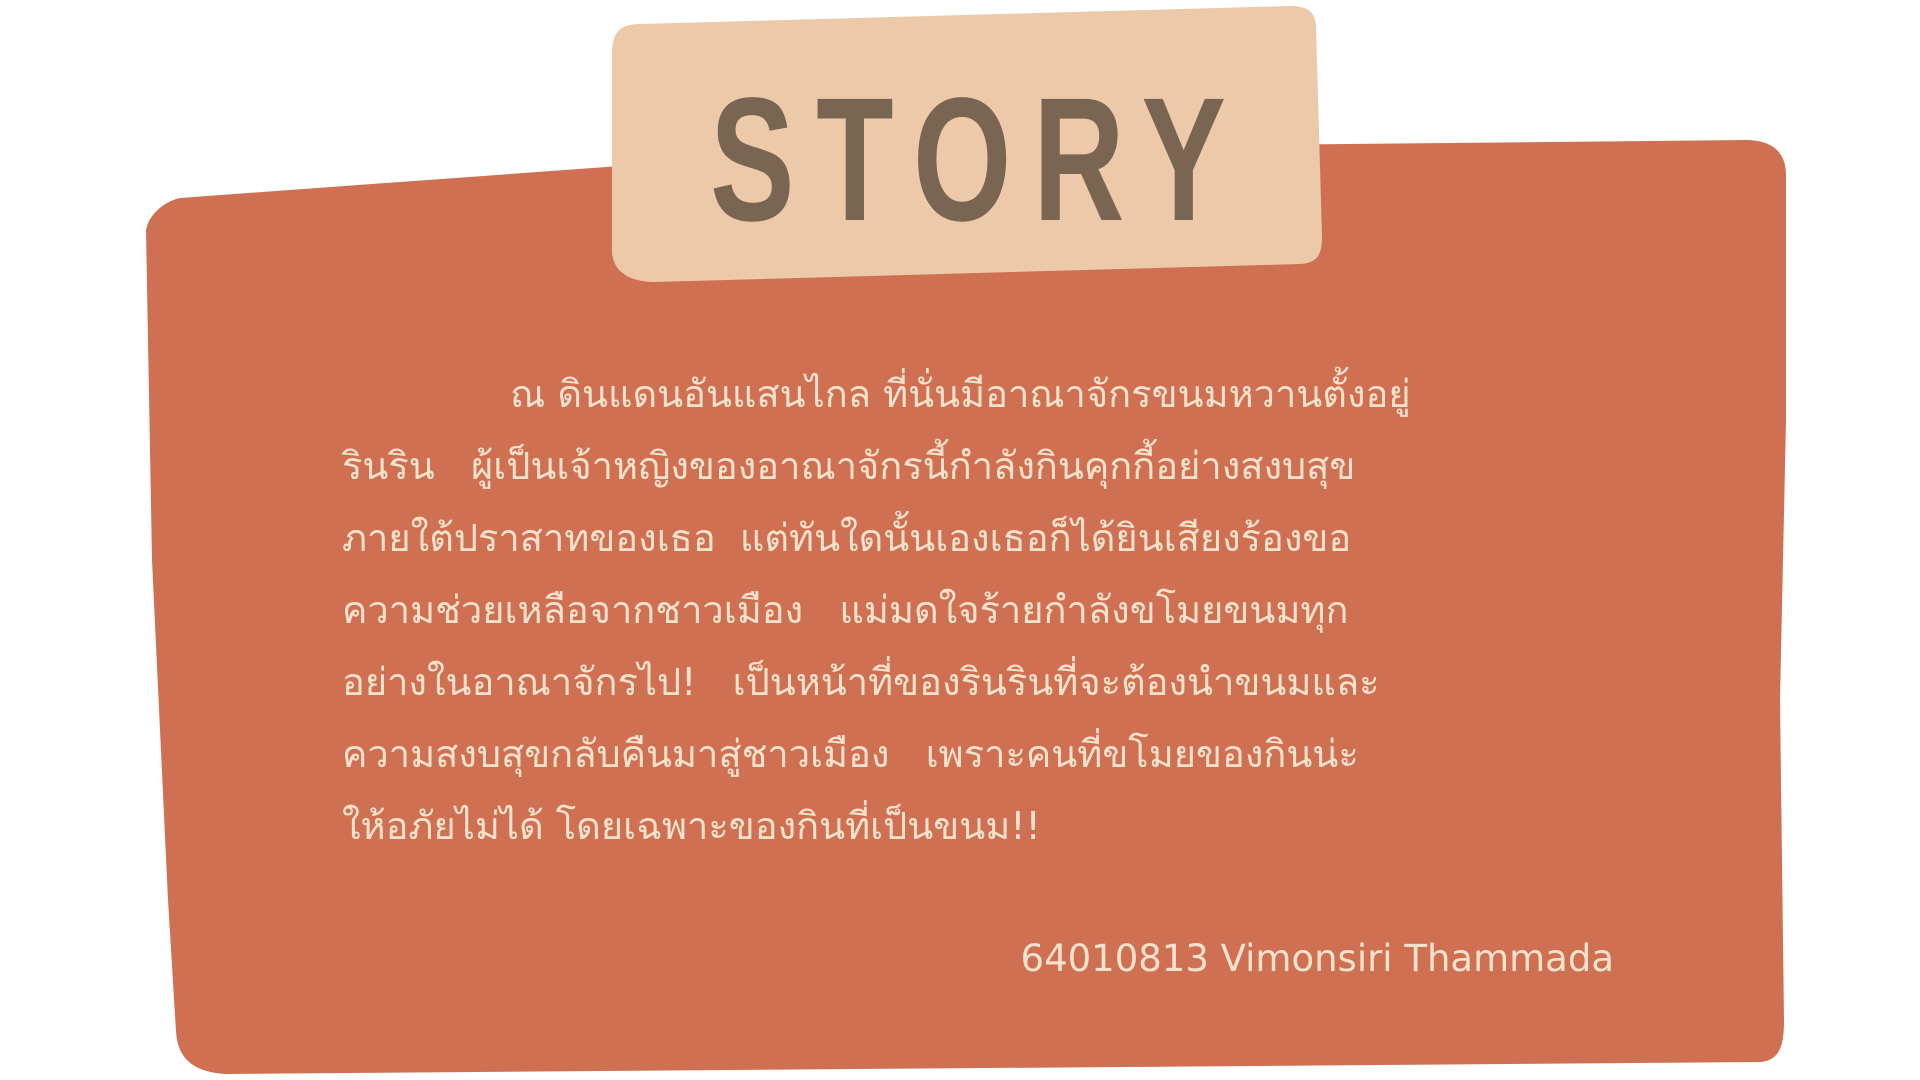 This screenshot has height=1080, width=1920. What do you see at coordinates (1317, 958) in the screenshot?
I see `author-credit: 64010813 Vimonsiri Thammada` at bounding box center [1317, 958].